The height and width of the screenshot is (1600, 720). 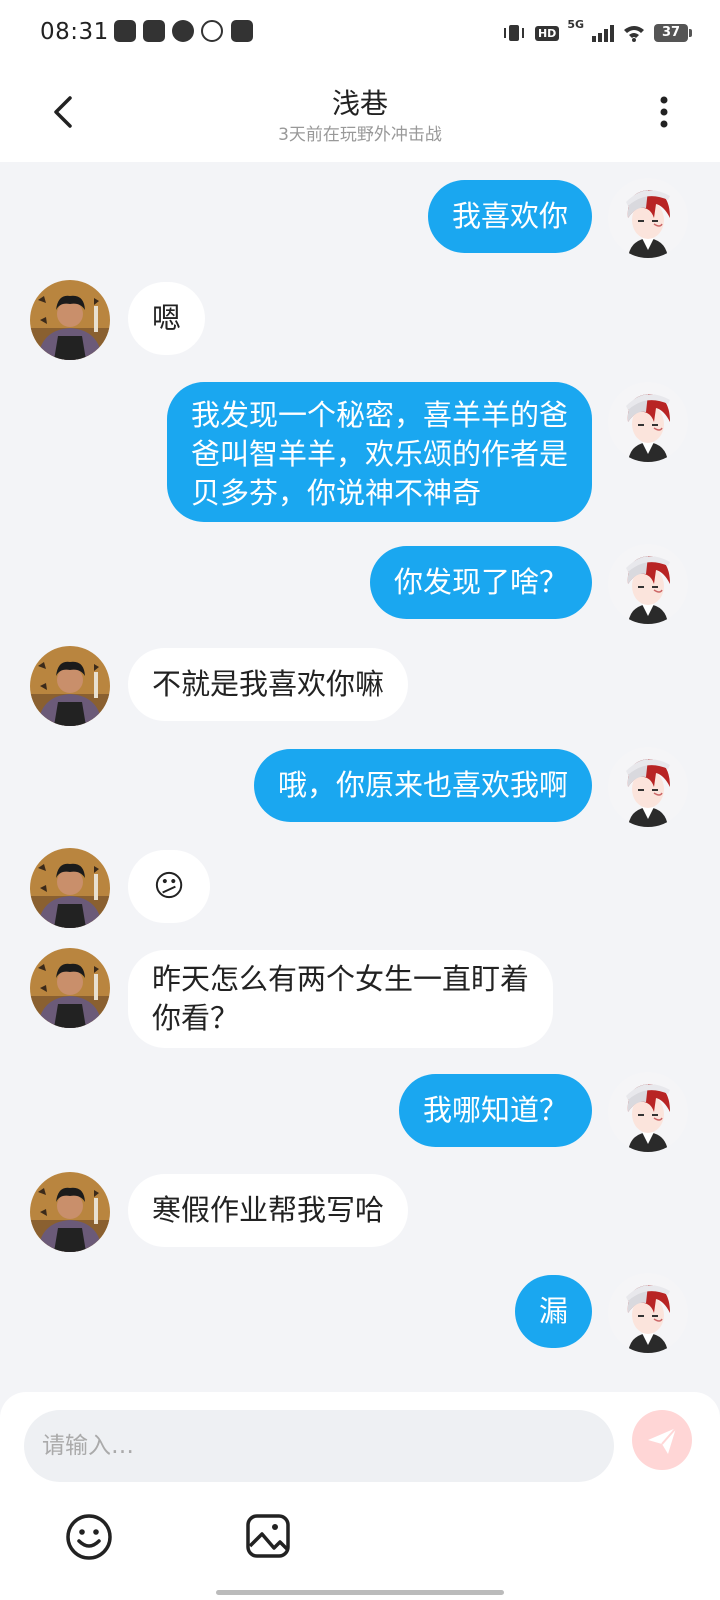 I want to click on message-line: 昨天怎么有两个女生一直盯着, so click(x=341, y=979).